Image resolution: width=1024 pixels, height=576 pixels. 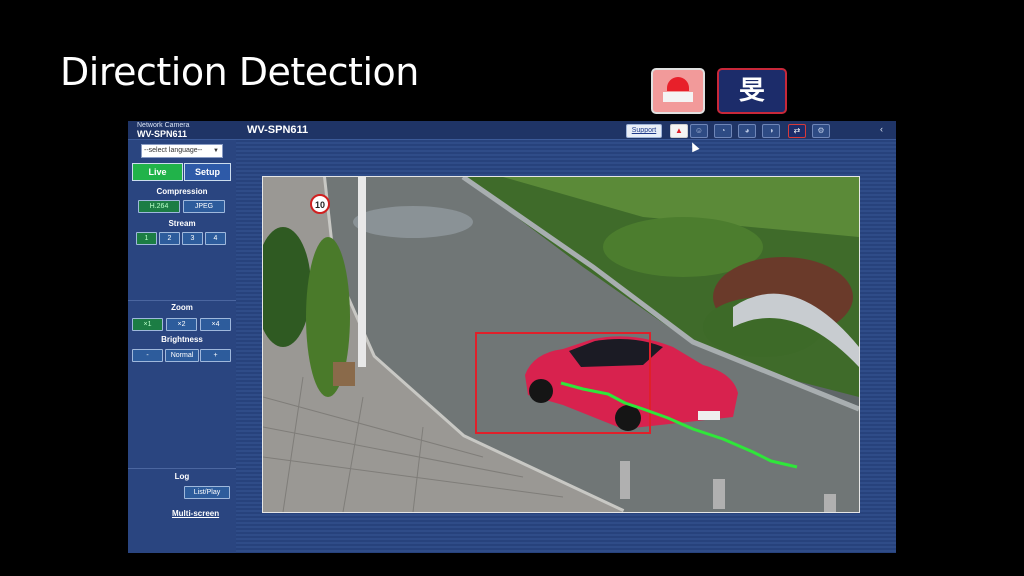 What do you see at coordinates (182, 476) in the screenshot?
I see `log-label: Log` at bounding box center [182, 476].